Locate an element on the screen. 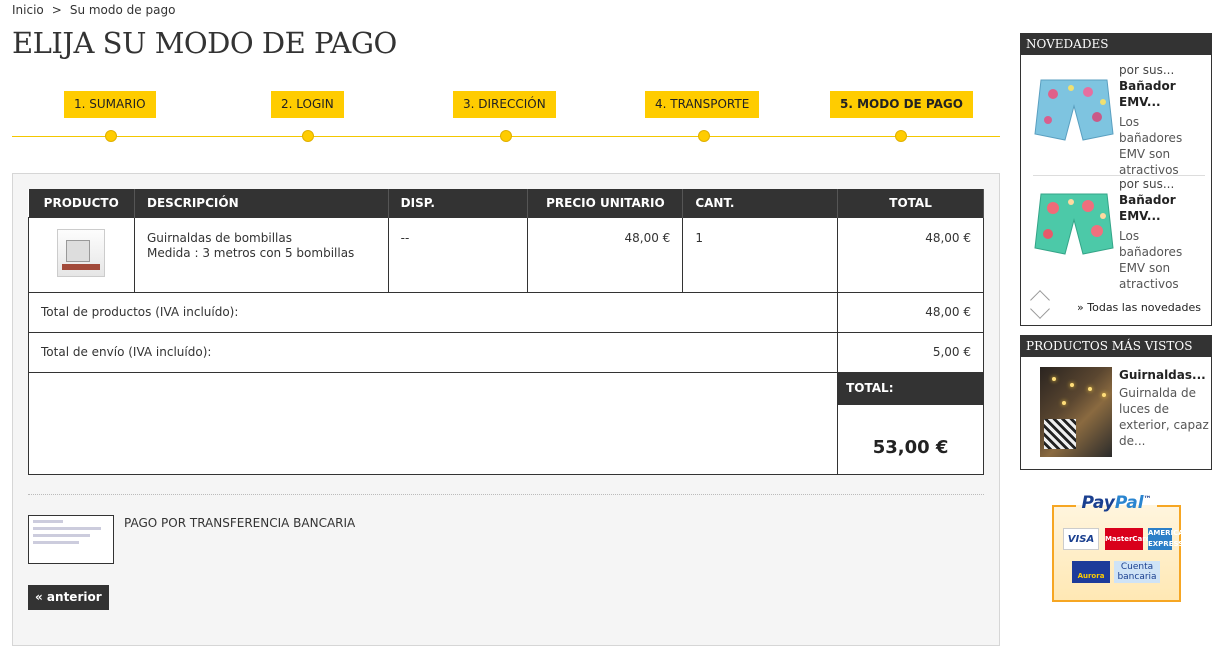 This screenshot has width=1224, height=660. step-login: 2. LOGIN is located at coordinates (307, 104).